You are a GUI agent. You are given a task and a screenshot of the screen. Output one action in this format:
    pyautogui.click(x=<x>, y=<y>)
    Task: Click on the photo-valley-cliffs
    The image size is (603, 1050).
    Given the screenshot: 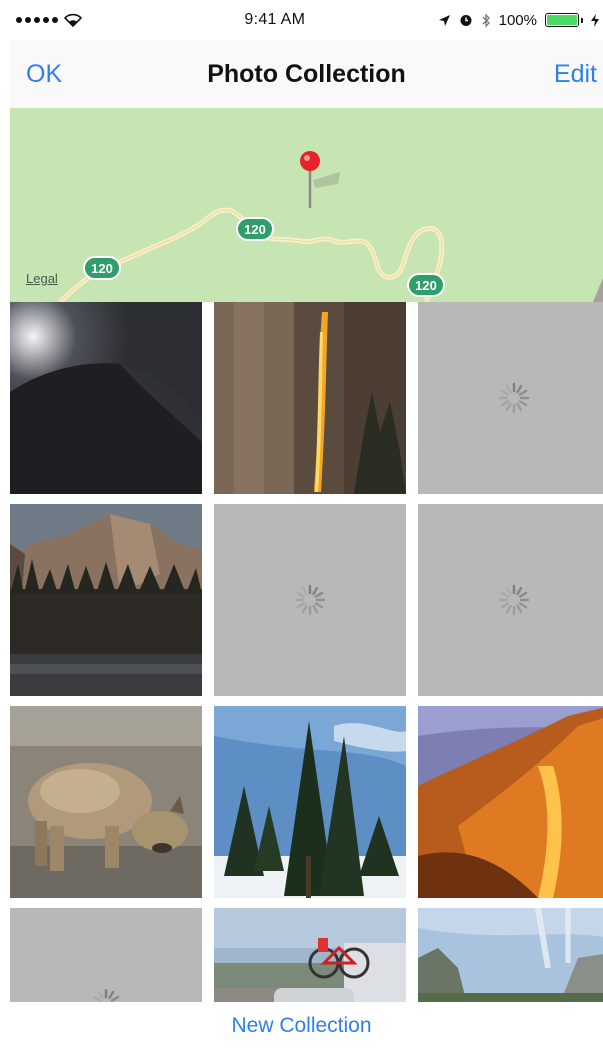 What is the action you would take?
    pyautogui.click(x=510, y=955)
    